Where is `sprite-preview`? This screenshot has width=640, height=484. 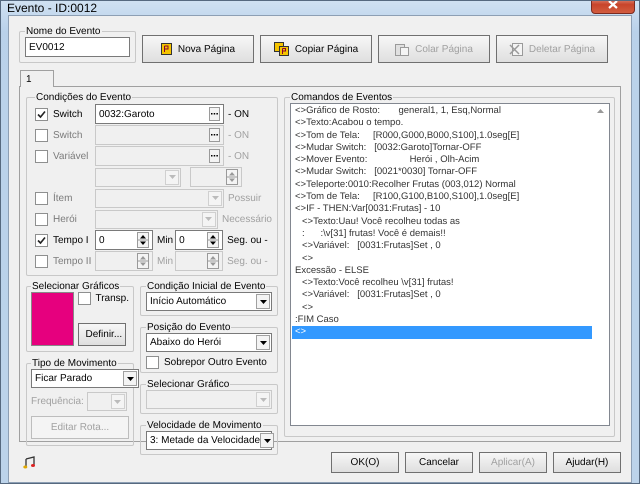
sprite-preview is located at coordinates (52, 319).